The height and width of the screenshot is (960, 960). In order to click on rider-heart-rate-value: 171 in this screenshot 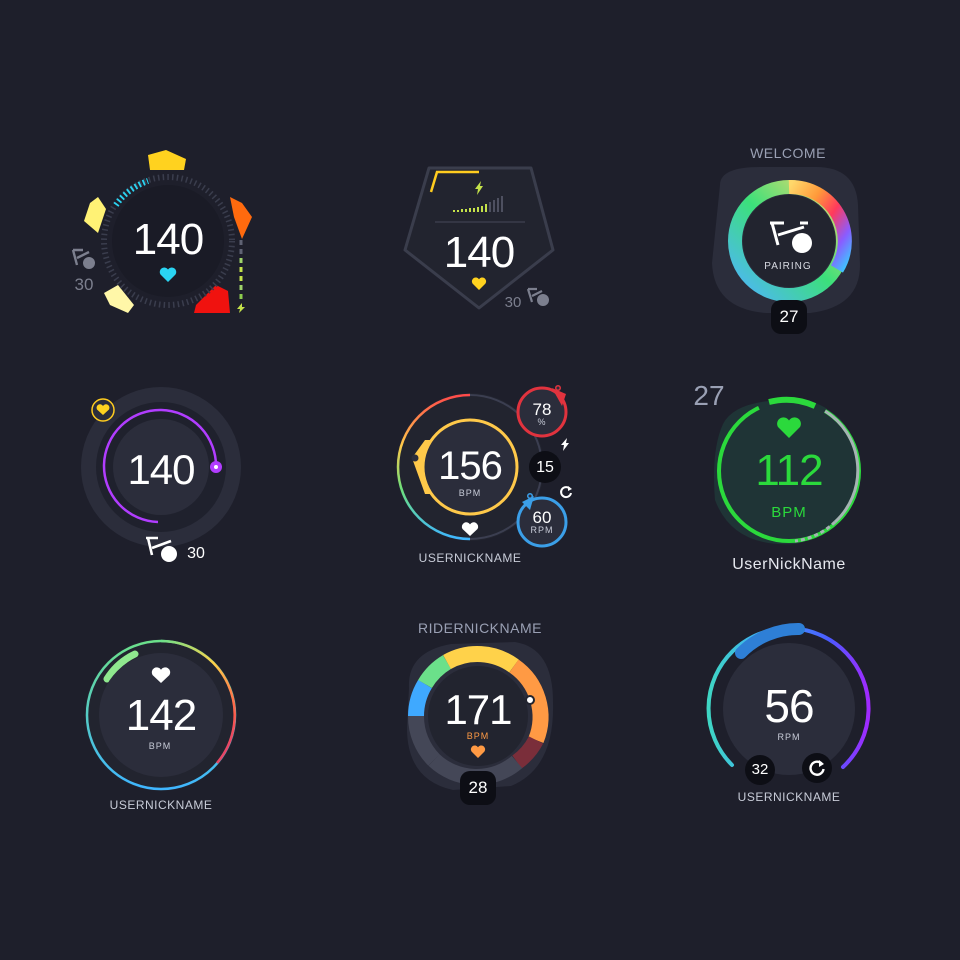, I will do `click(478, 709)`.